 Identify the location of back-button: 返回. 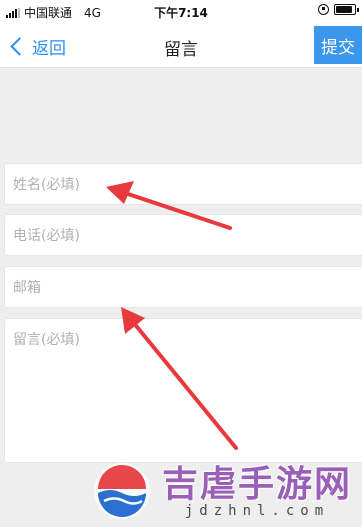
(37, 46).